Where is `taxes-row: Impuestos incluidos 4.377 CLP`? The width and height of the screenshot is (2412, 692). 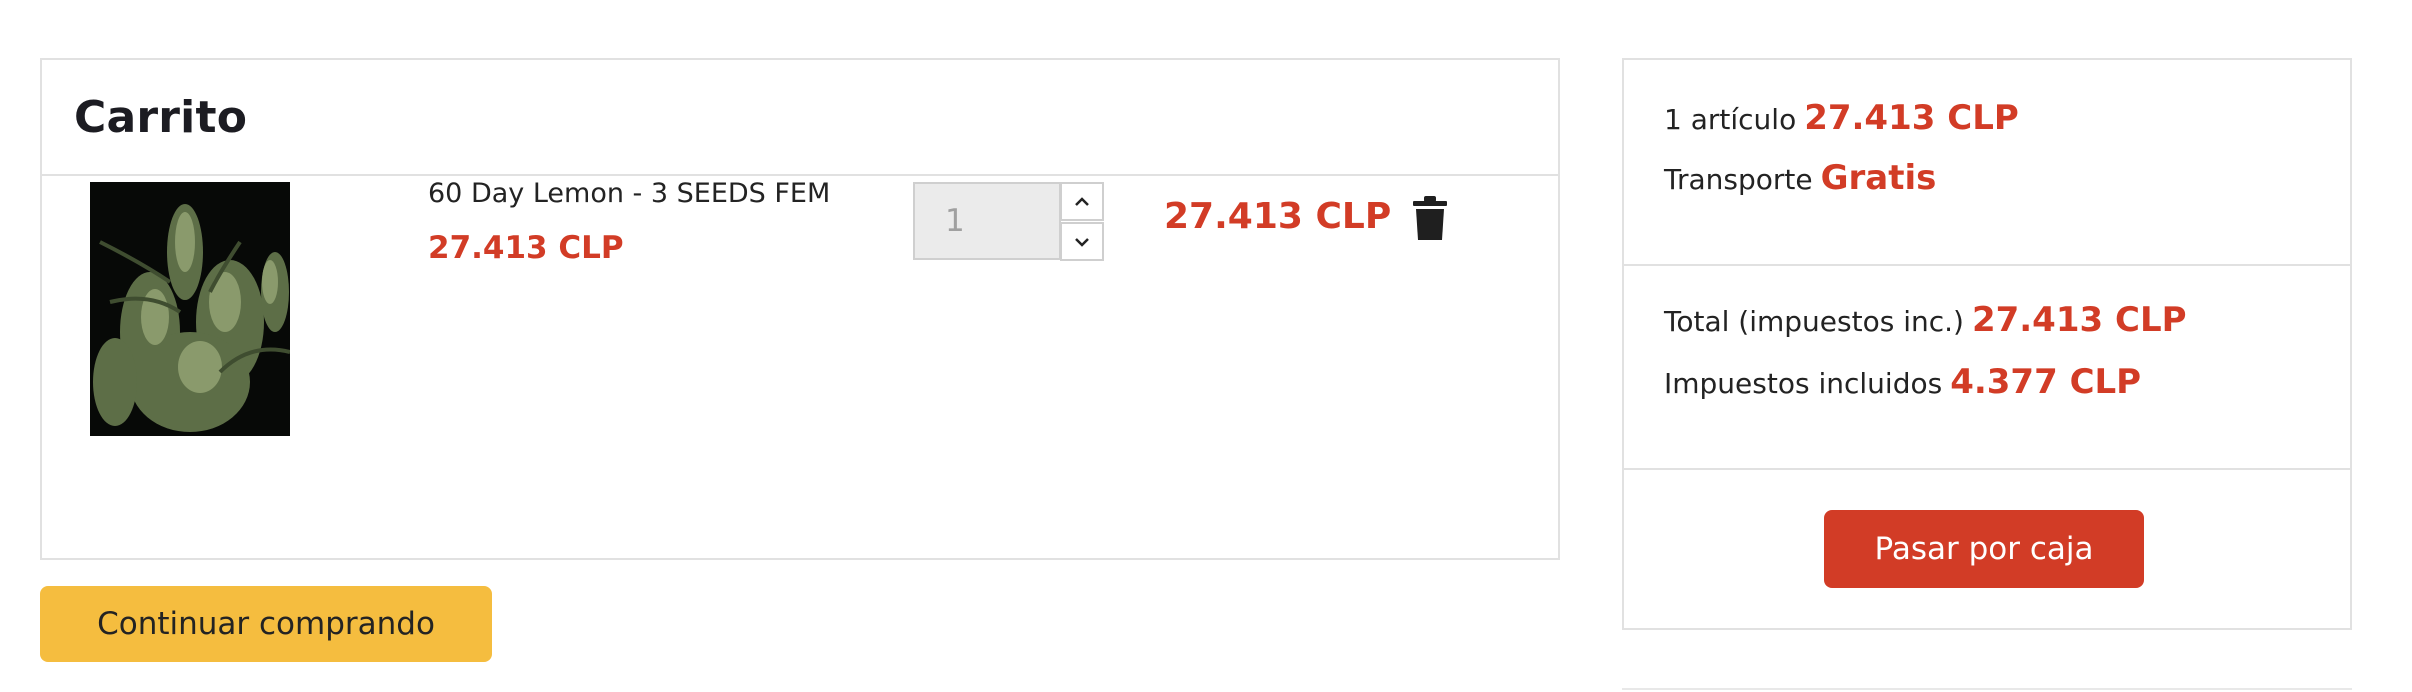 taxes-row: Impuestos incluidos 4.377 CLP is located at coordinates (1902, 382).